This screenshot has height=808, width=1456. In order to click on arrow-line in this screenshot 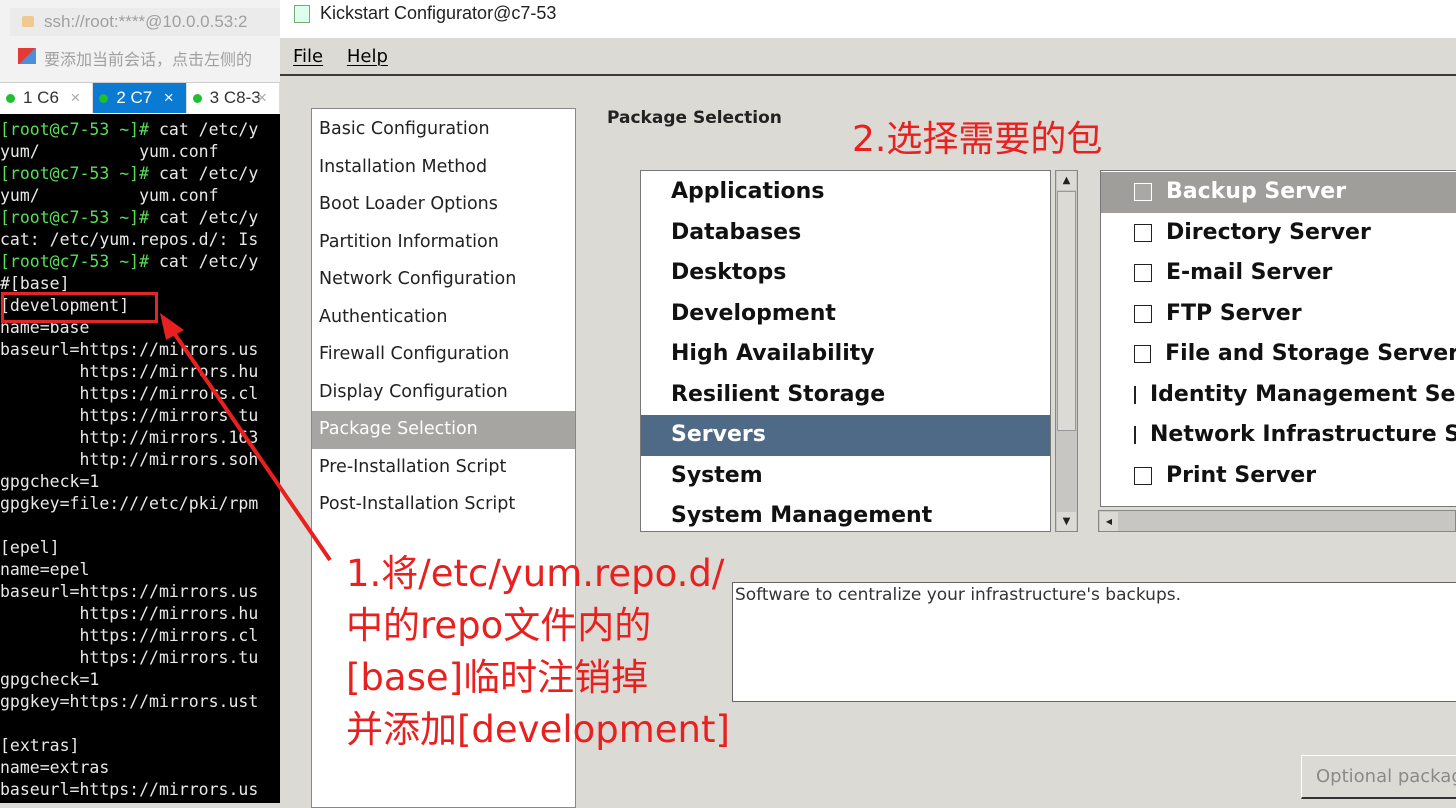, I will do `click(251, 445)`.